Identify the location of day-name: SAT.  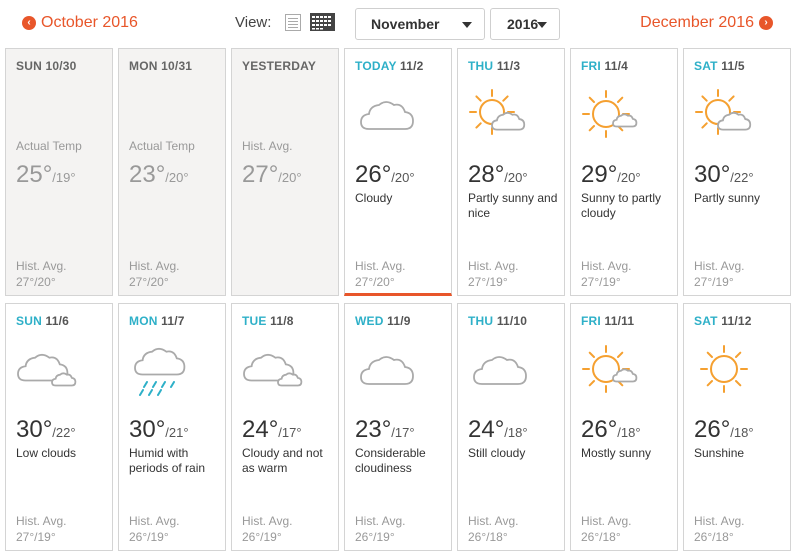
(706, 321).